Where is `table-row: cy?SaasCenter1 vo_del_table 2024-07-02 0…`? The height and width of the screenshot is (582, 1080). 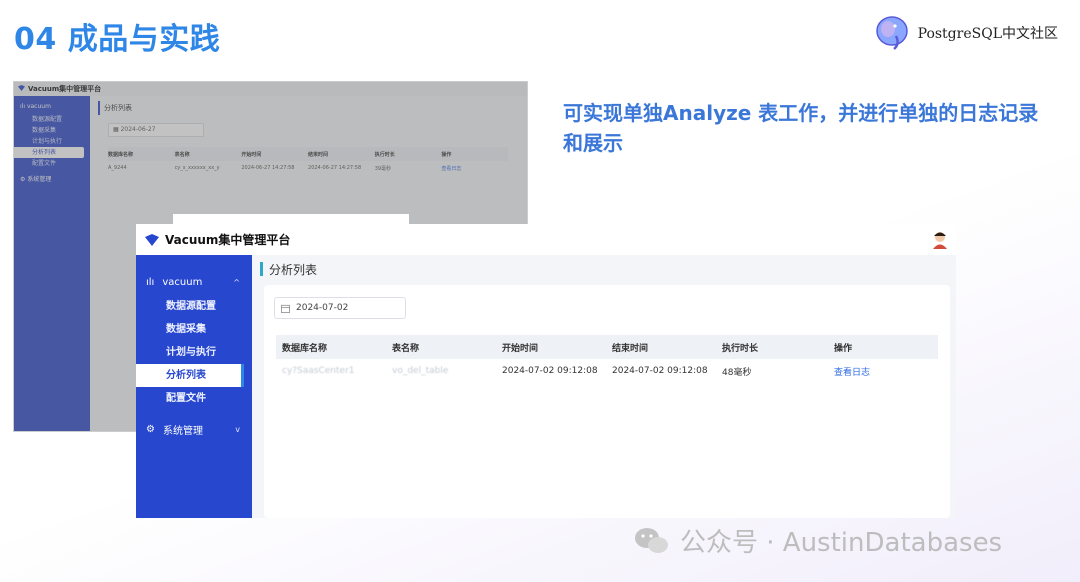
table-row: cy?SaasCenter1 vo_del_table 2024-07-02 0… is located at coordinates (607, 371).